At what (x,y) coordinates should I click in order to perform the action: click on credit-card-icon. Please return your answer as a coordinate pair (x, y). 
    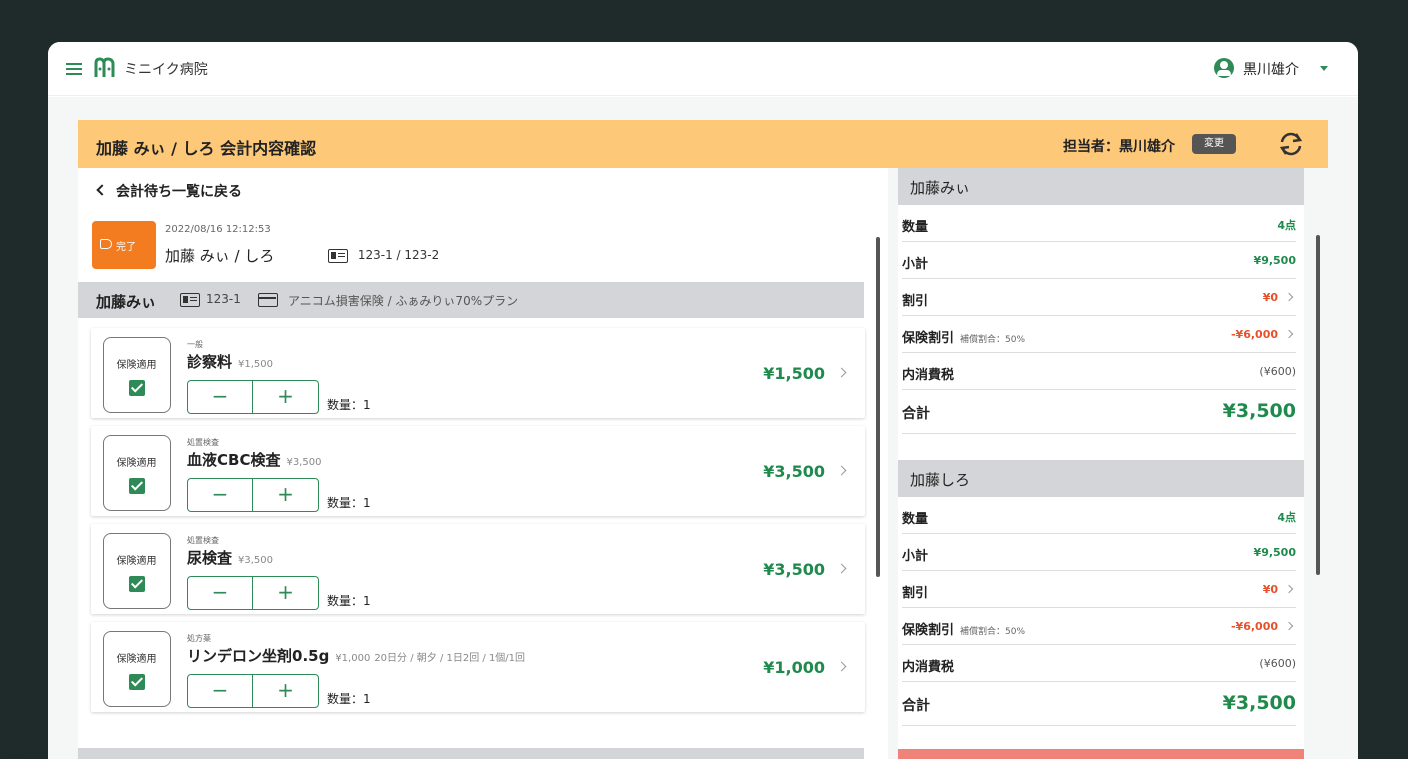
    Looking at the image, I should click on (268, 300).